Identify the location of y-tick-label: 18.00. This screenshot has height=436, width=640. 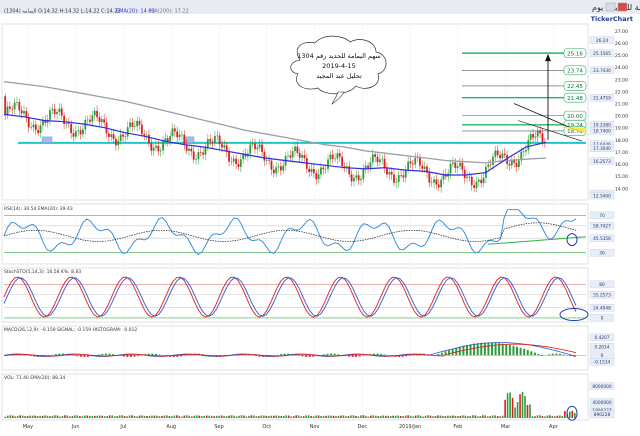
(621, 141).